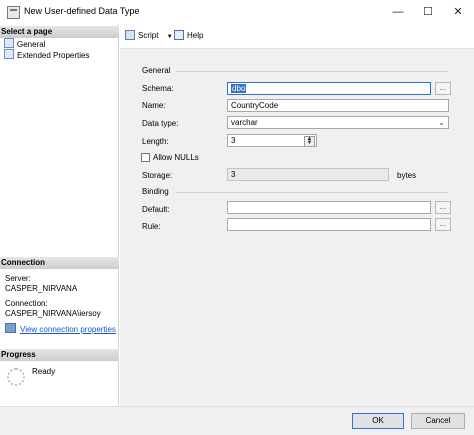 Image resolution: width=474 pixels, height=435 pixels. What do you see at coordinates (156, 70) in the screenshot?
I see `general-group-label: General` at bounding box center [156, 70].